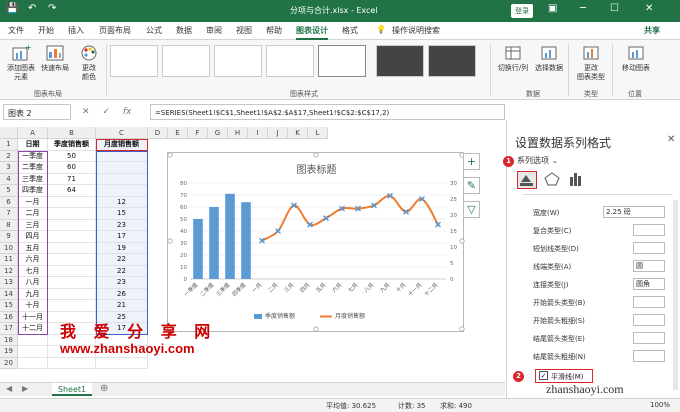 The height and width of the screenshot is (412, 680). What do you see at coordinates (46, 30) in the screenshot?
I see `tab-home: 开始` at bounding box center [46, 30].